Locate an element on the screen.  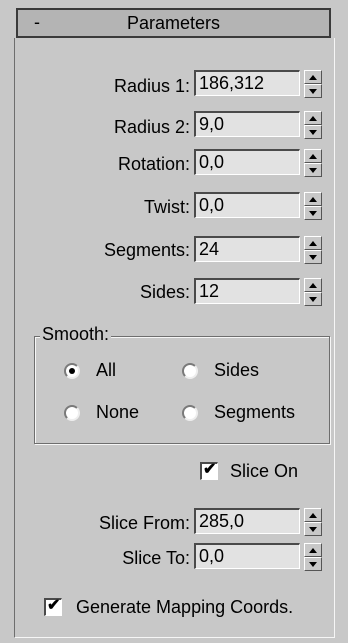
rotation-label: Rotation: is located at coordinates (153, 164).